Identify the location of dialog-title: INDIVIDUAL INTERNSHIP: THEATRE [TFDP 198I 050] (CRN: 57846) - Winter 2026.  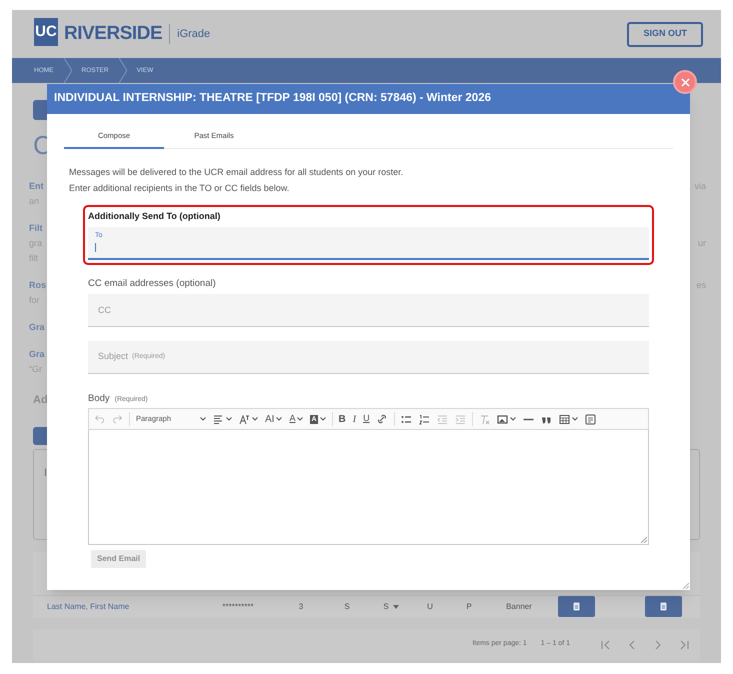
(368, 99).